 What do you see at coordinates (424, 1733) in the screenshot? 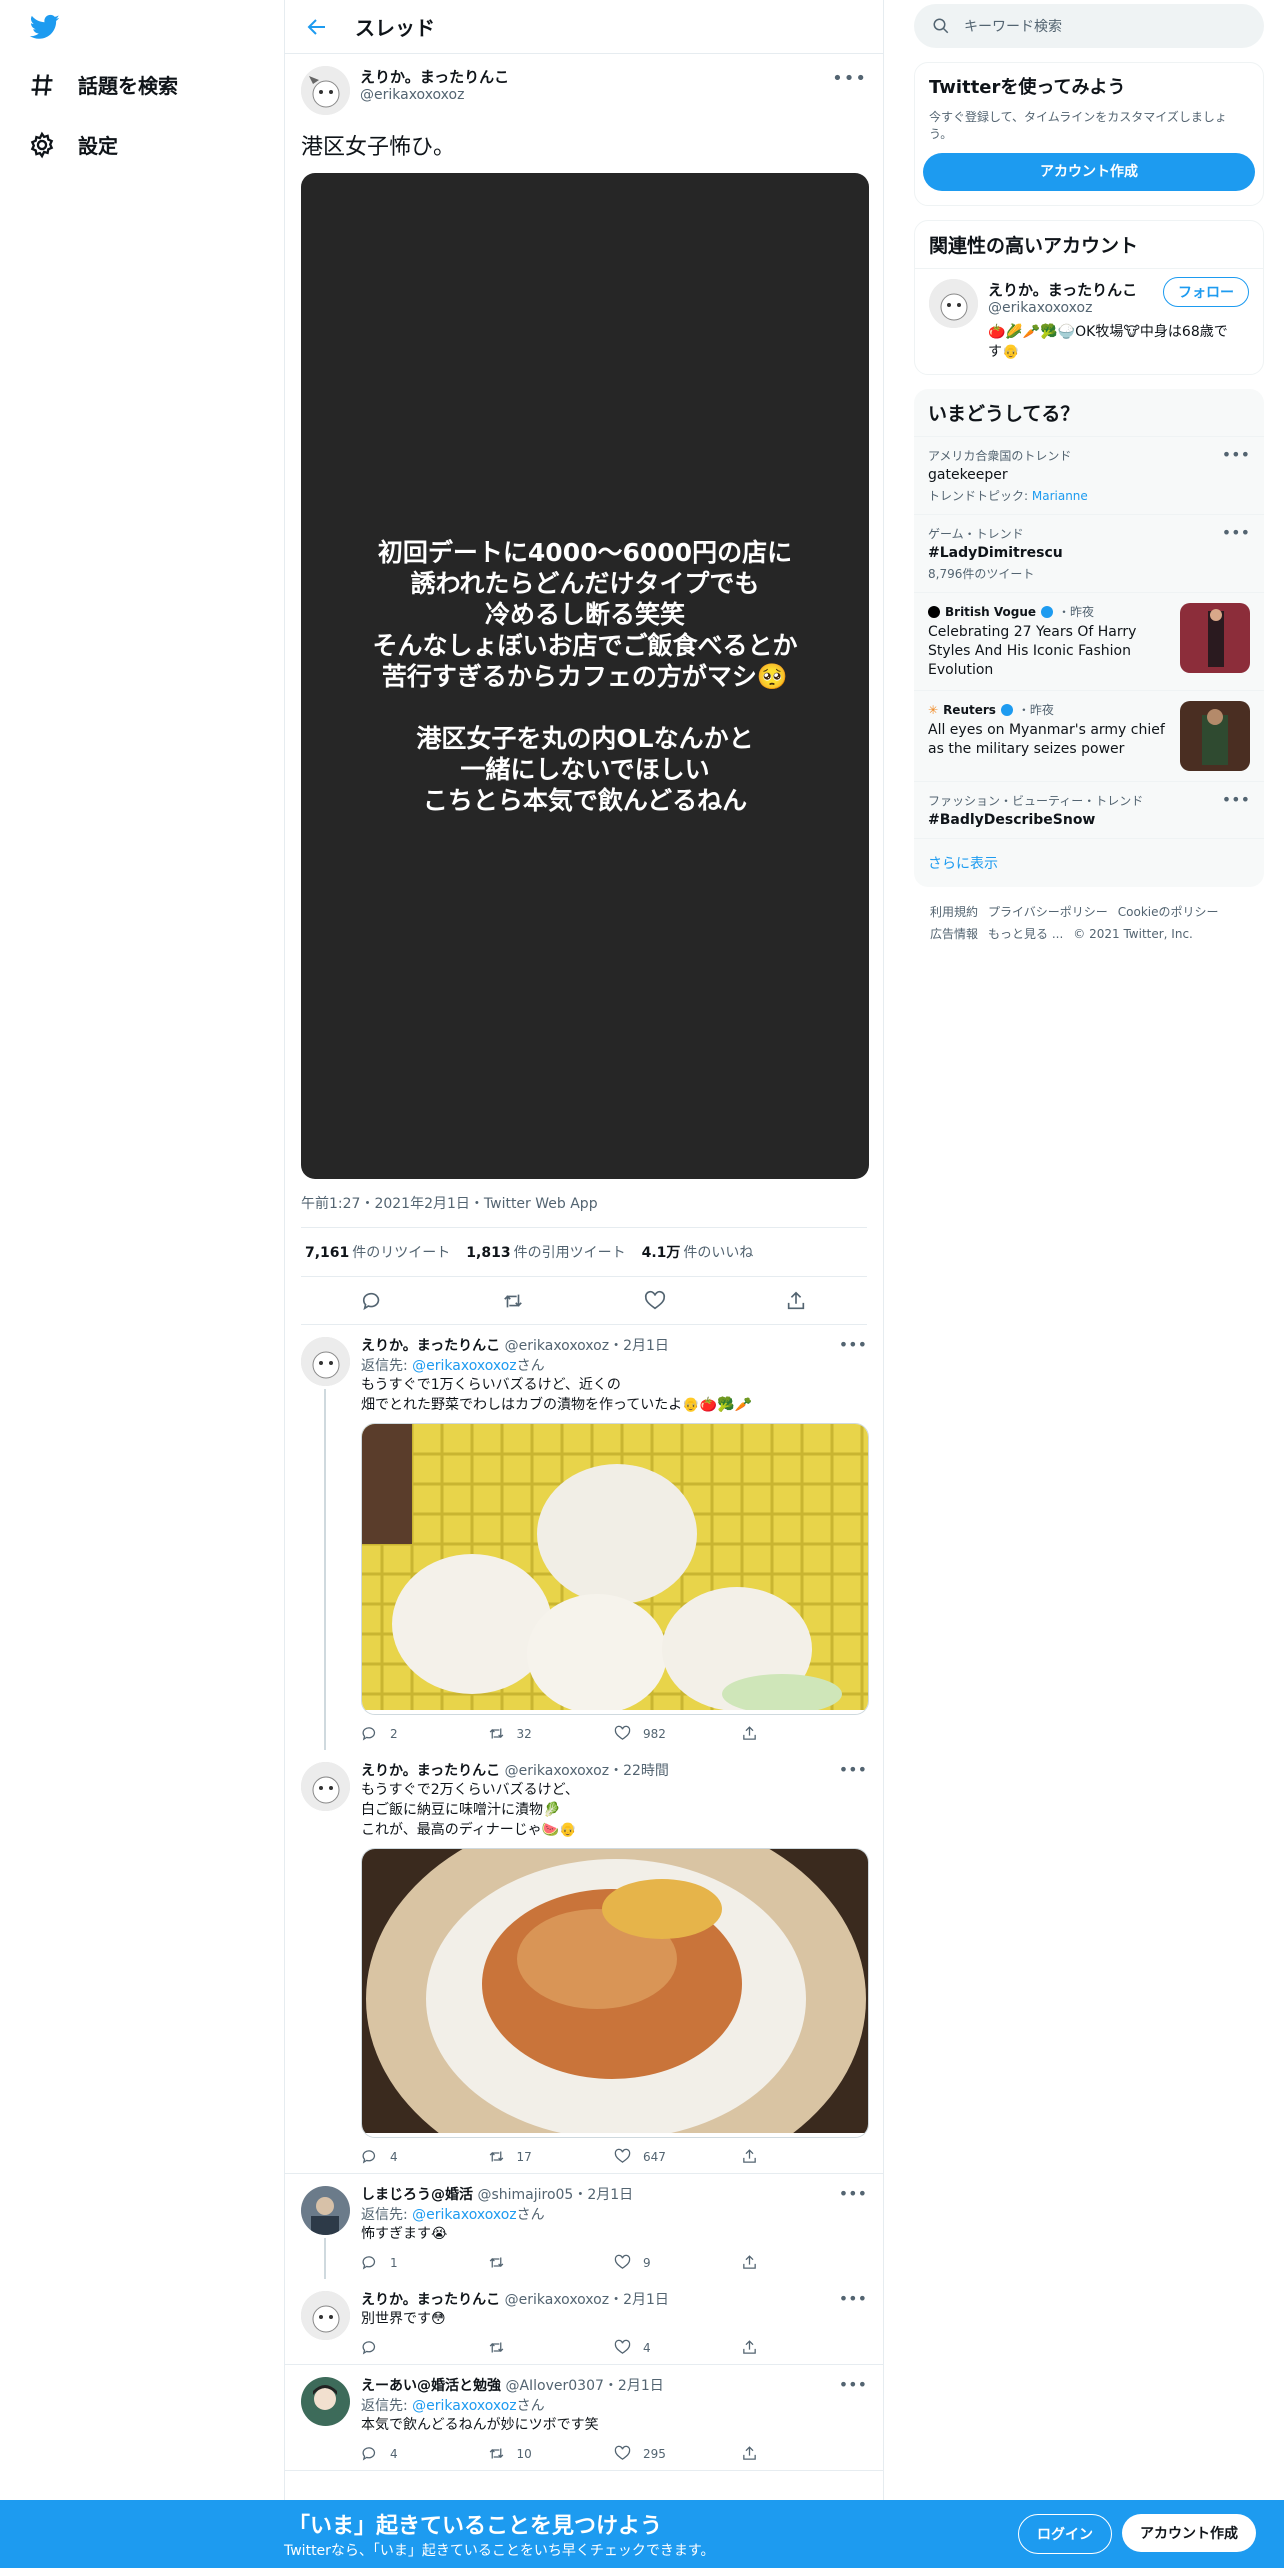
I see `reply-button: 2` at bounding box center [424, 1733].